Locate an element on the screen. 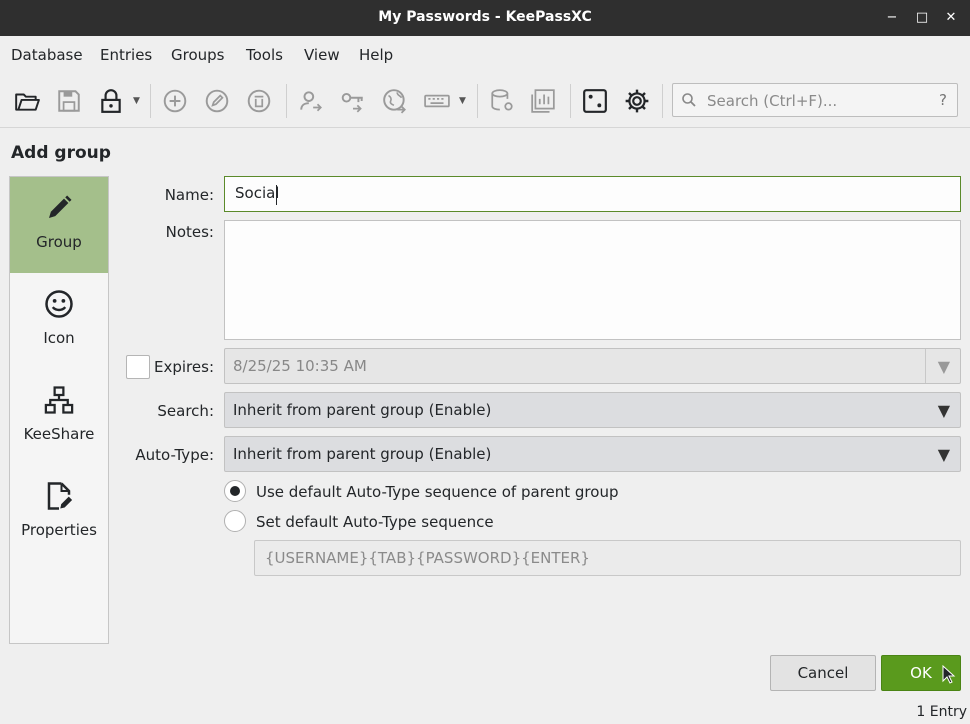 This screenshot has height=724, width=970. expires-value: 8/25/25 10:35 AM is located at coordinates (300, 366).